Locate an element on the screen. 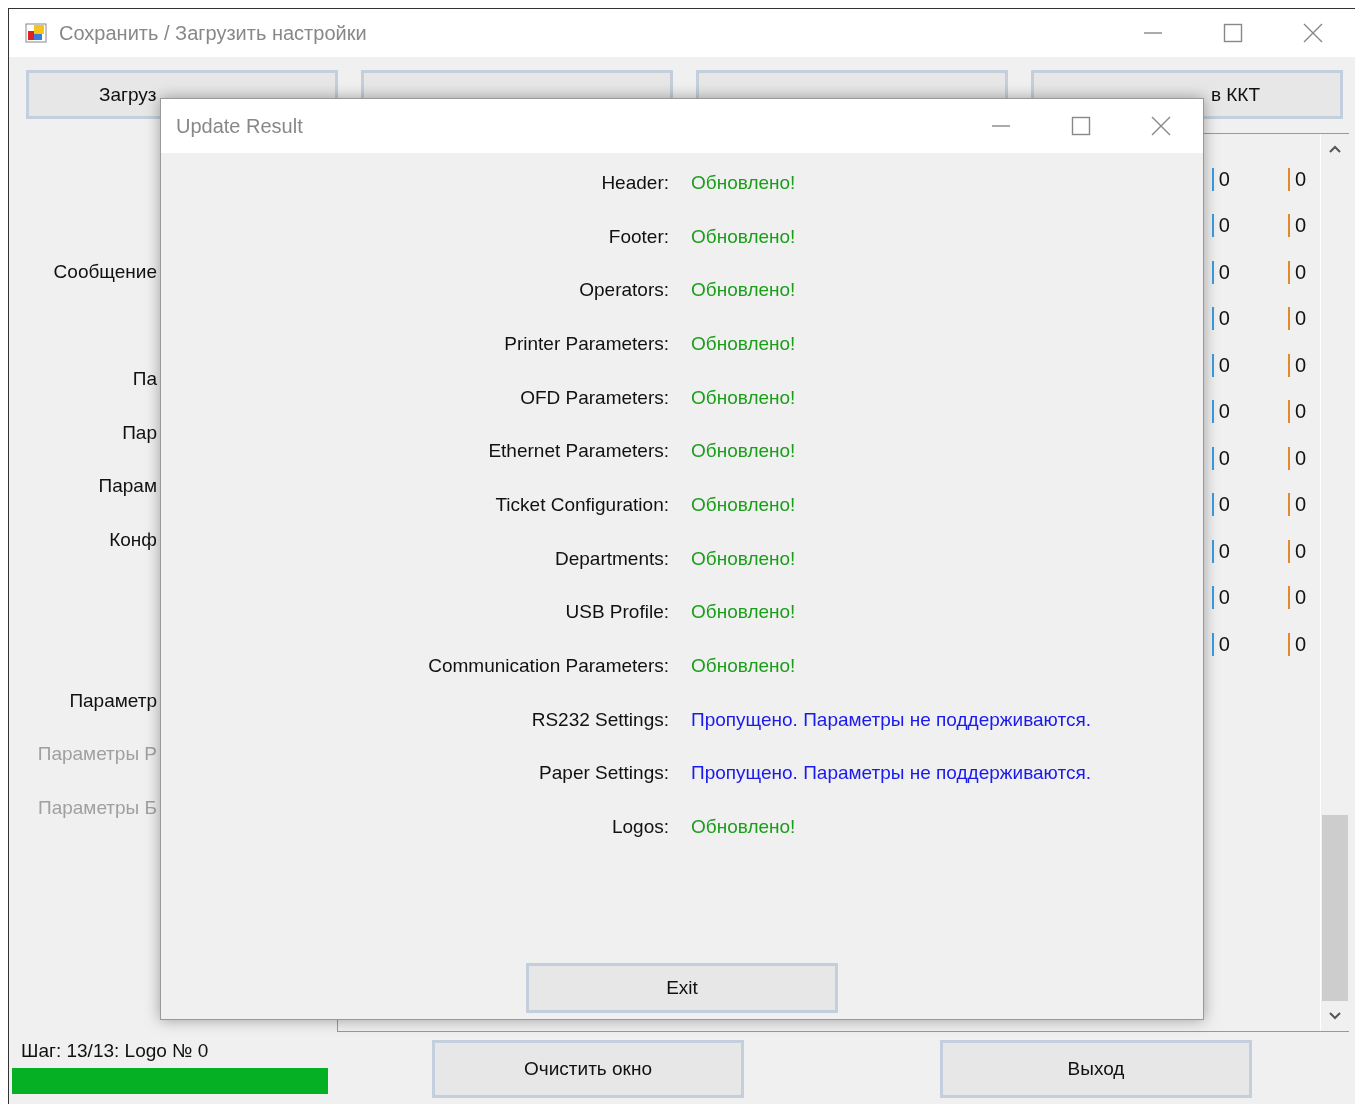  field-label: Параметр is located at coordinates (113, 700).